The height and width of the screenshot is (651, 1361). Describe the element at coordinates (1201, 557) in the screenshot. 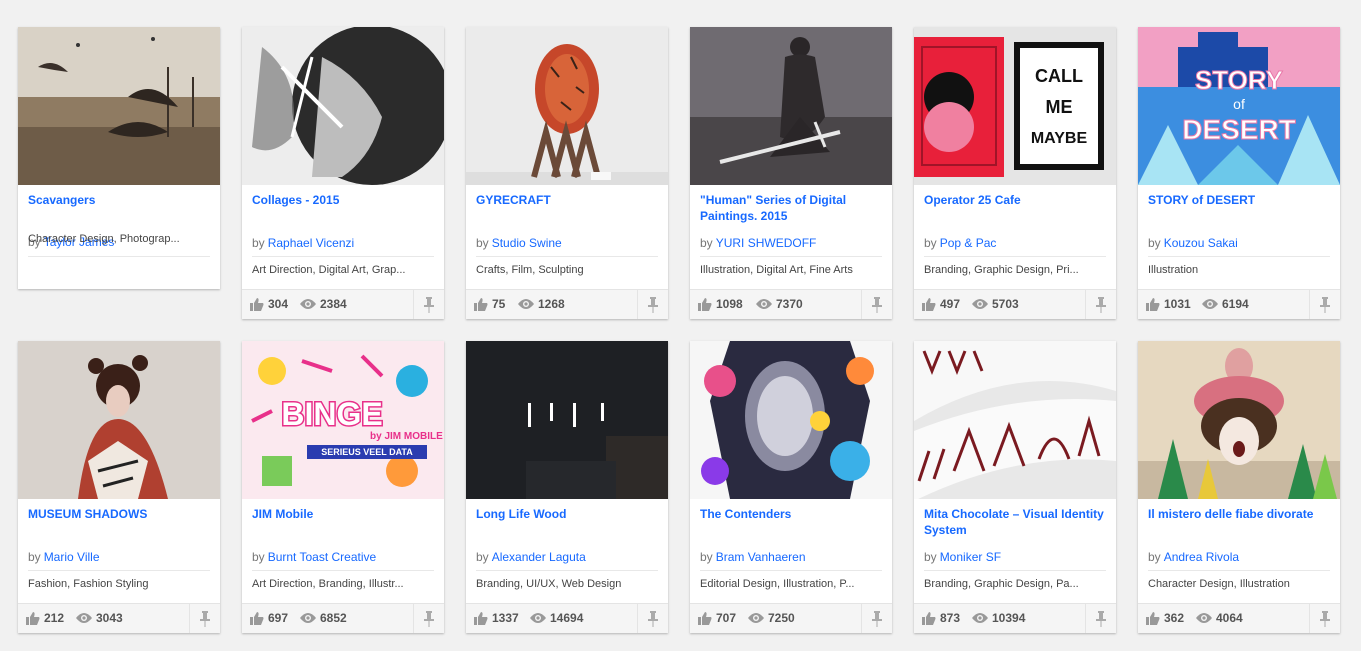

I see `owner-name-link: Andrea Rivola` at that location.